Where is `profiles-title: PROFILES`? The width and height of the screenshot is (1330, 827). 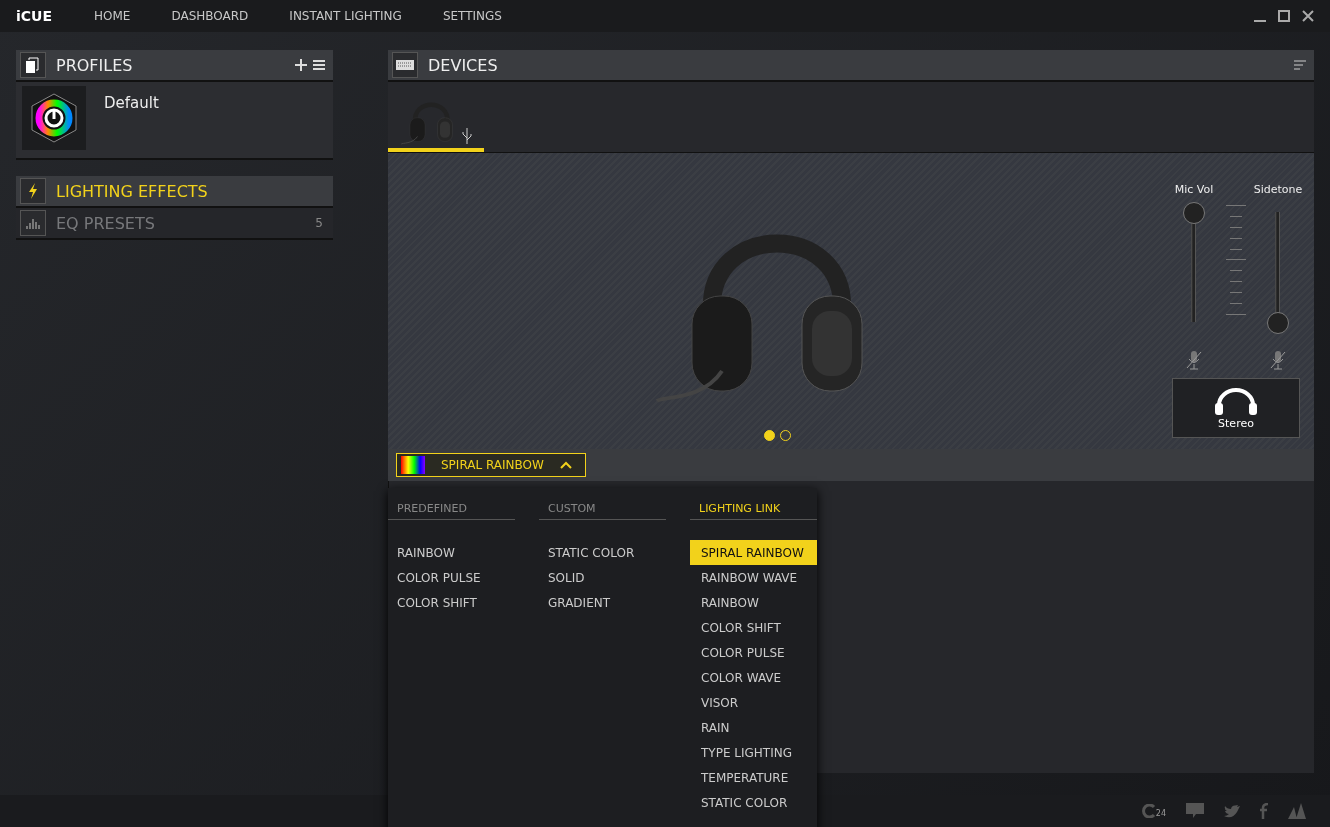 profiles-title: PROFILES is located at coordinates (94, 65).